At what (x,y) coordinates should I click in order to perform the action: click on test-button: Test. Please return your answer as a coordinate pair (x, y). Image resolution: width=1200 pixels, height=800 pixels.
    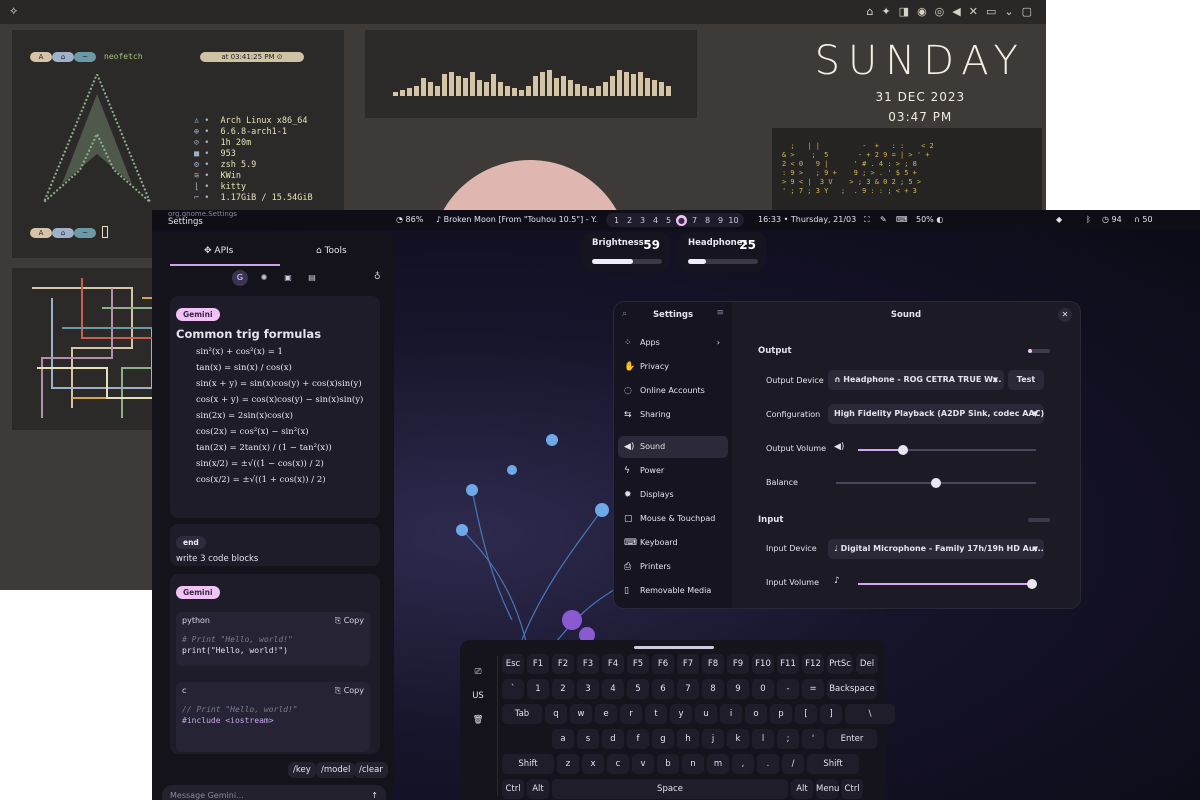
    Looking at the image, I should click on (1026, 380).